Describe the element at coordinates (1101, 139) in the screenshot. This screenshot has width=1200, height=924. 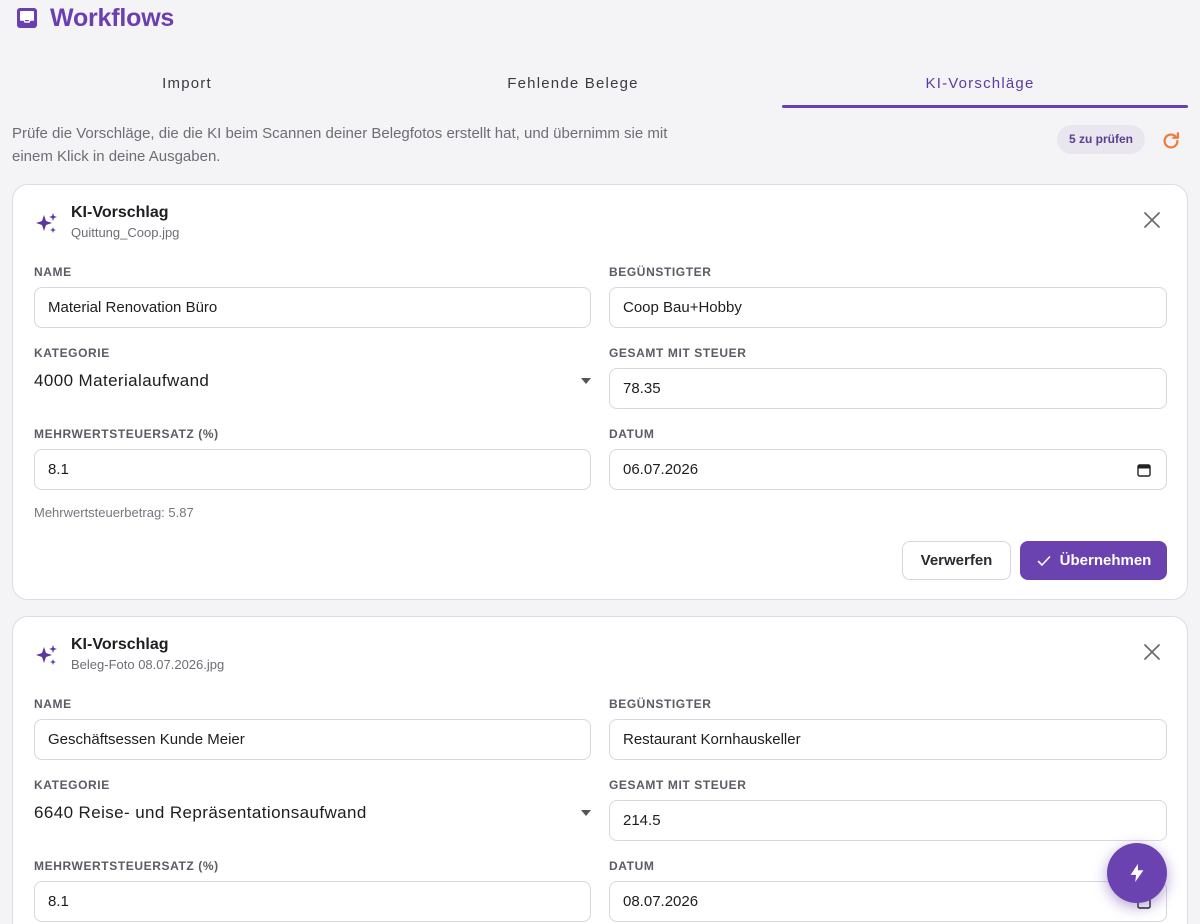
I see `pending-count-badge: 5 zu prüfen` at that location.